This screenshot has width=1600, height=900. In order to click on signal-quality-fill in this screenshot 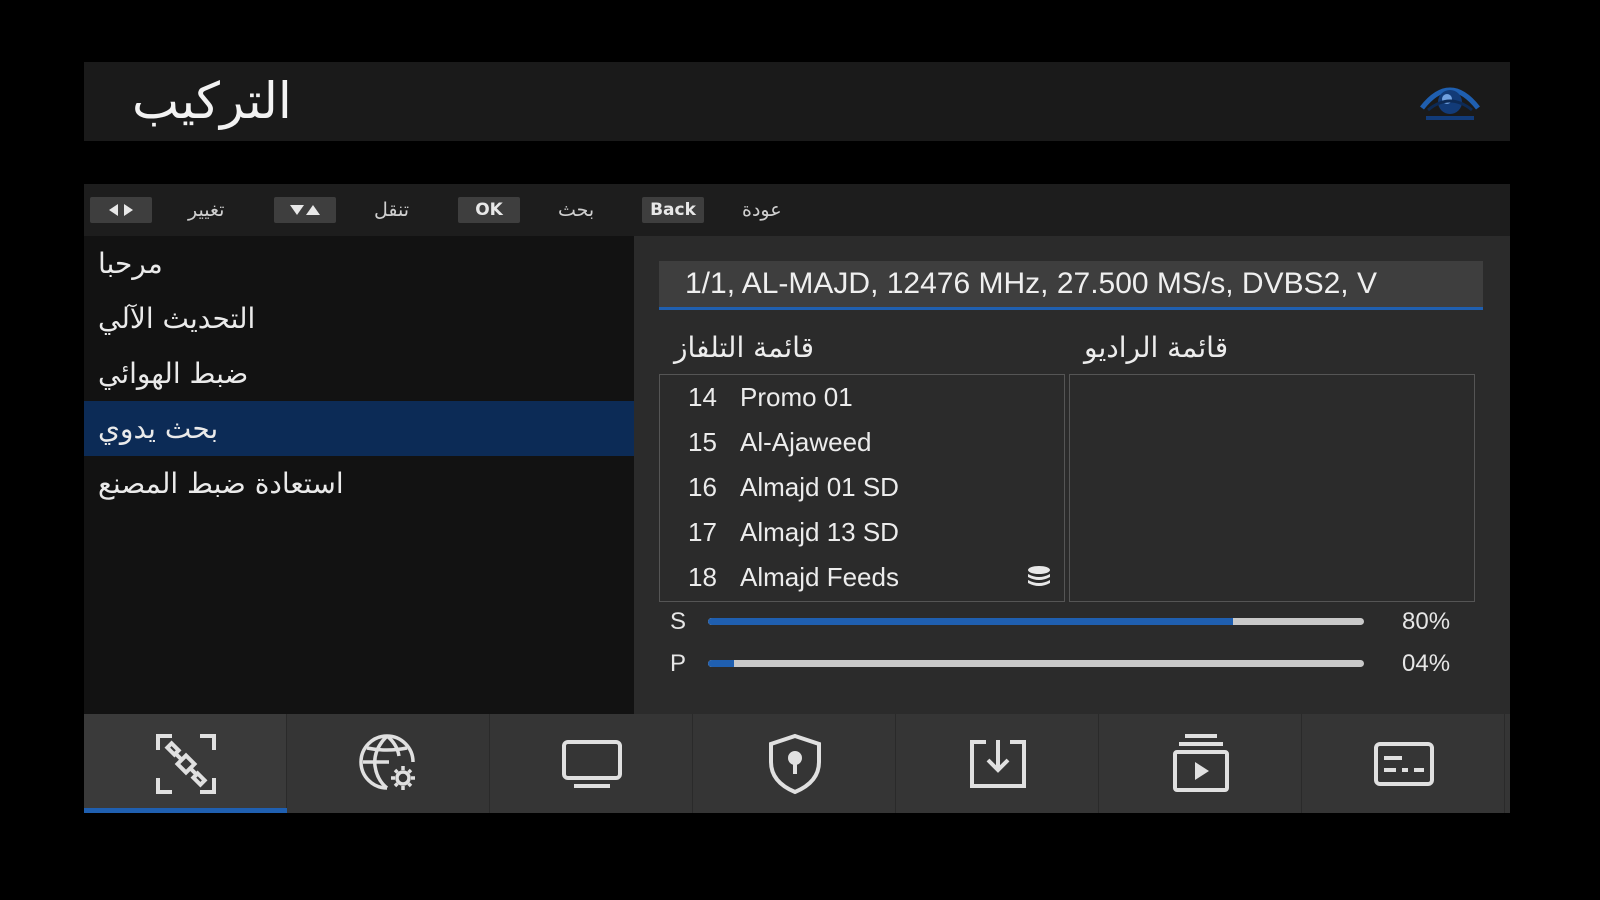, I will do `click(721, 663)`.